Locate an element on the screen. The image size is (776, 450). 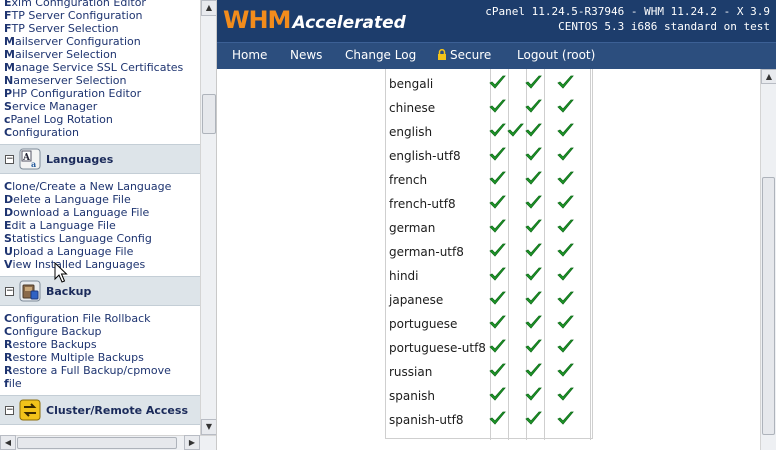
table-row: german-utf8 is located at coordinates (489, 252).